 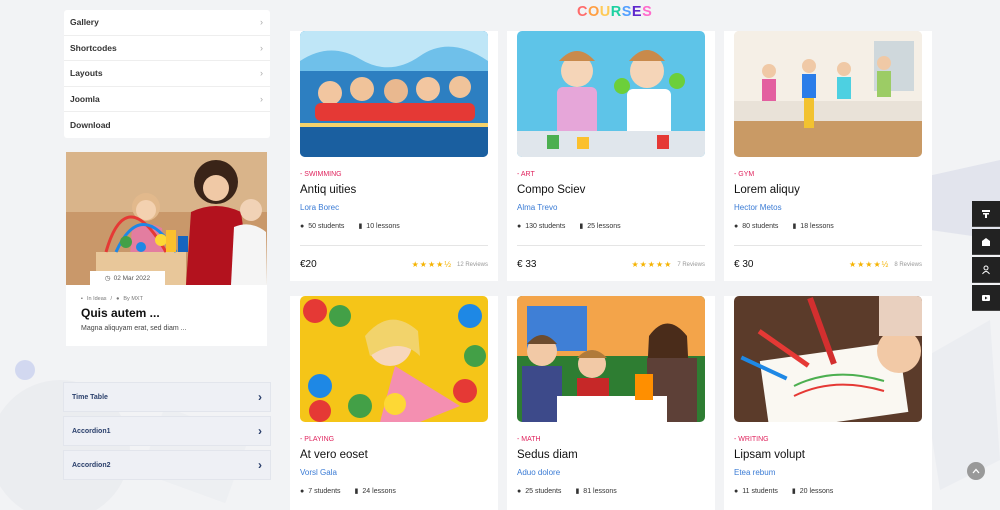 What do you see at coordinates (537, 207) in the screenshot?
I see `course-teacher: Alma Trevo` at bounding box center [537, 207].